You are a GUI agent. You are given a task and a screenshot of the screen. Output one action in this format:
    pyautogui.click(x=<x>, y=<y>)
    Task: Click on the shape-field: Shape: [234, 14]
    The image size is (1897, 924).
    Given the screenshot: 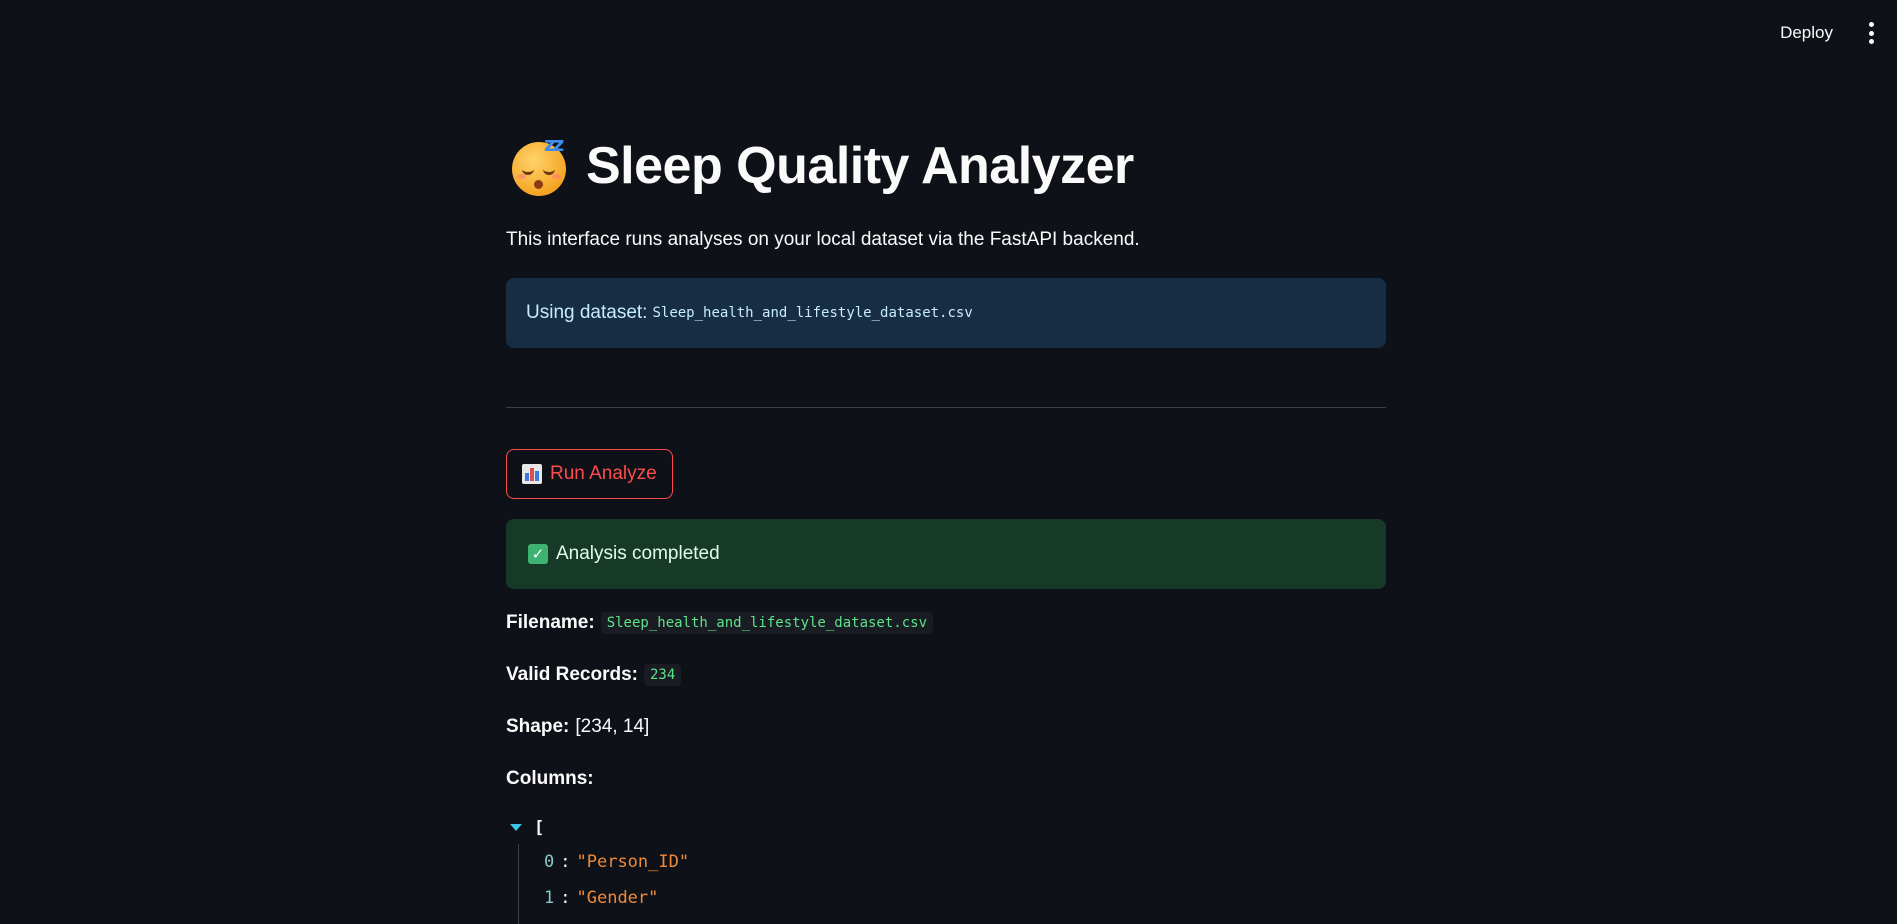 What is the action you would take?
    pyautogui.click(x=577, y=727)
    